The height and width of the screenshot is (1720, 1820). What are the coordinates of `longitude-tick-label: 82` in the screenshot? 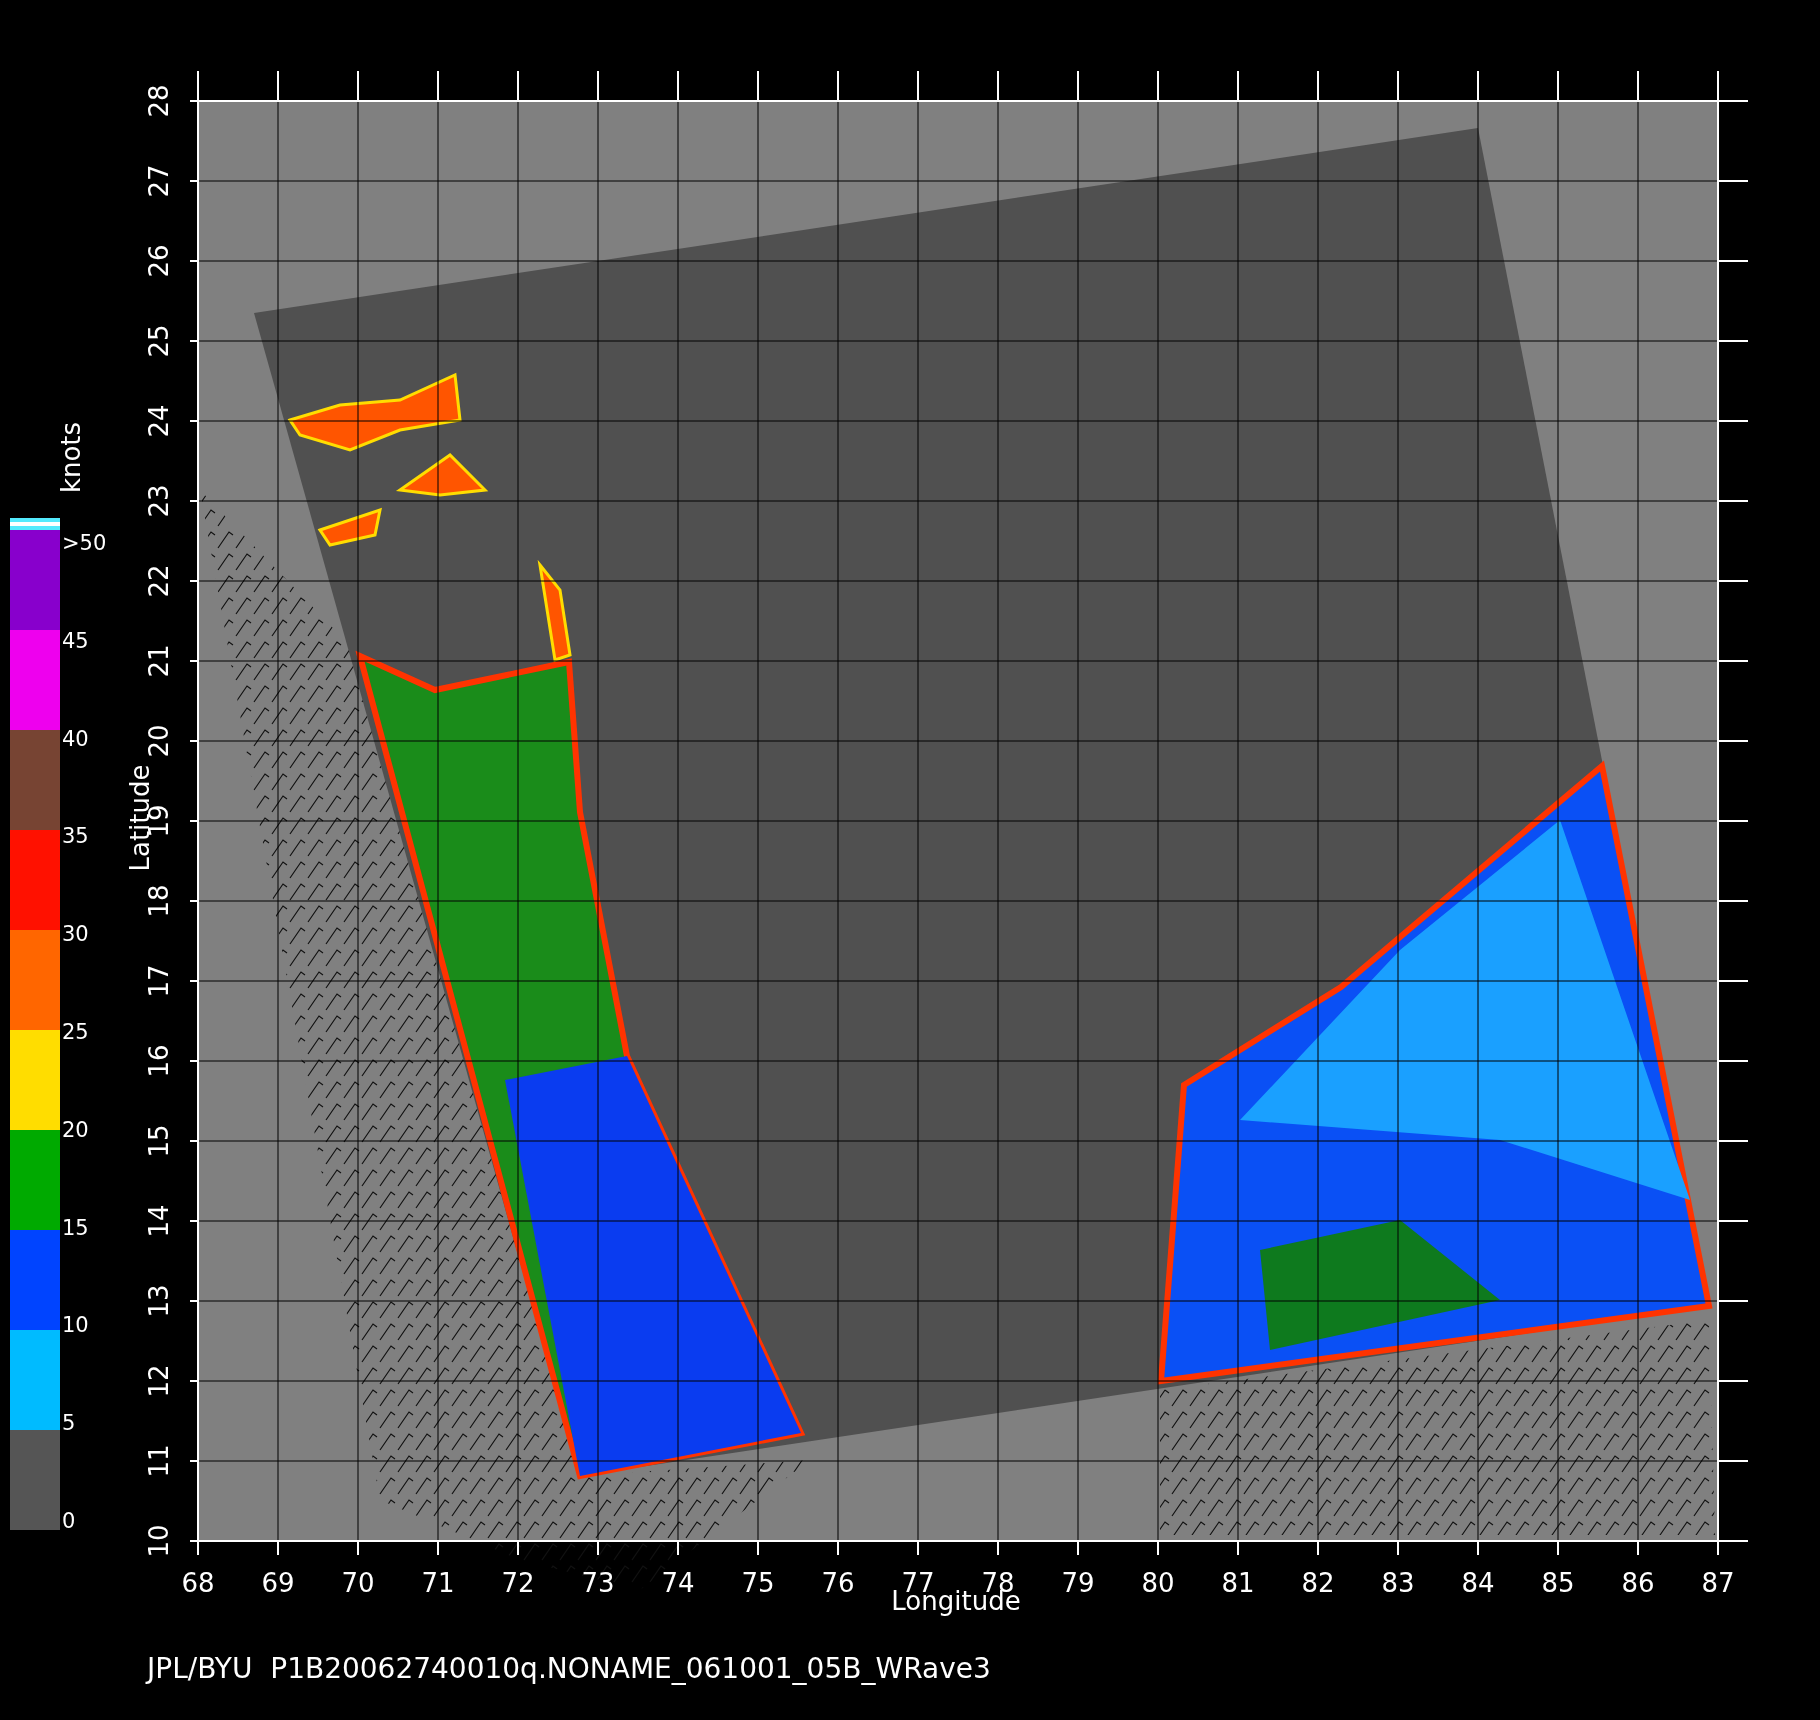 It's located at (1318, 1583).